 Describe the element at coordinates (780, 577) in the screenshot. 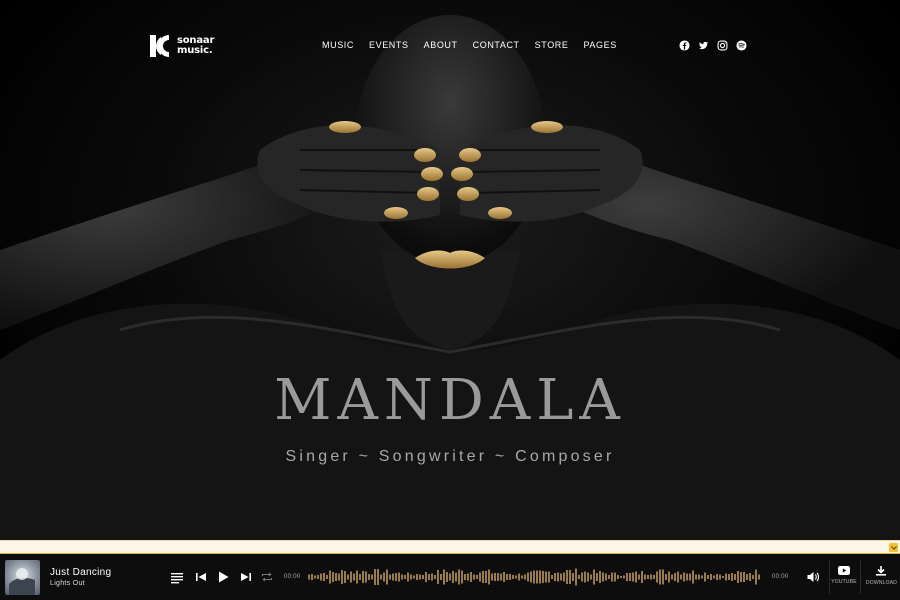

I see `total-time: 00:00` at that location.